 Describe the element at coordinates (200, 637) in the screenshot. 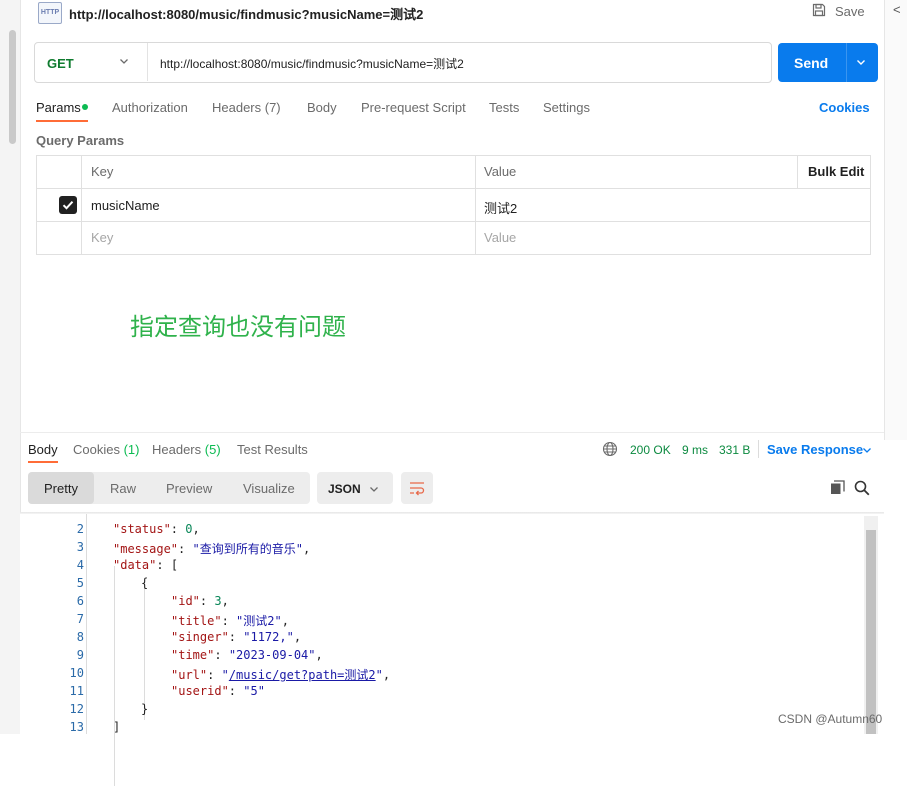

I see `json-key: "singer"` at that location.